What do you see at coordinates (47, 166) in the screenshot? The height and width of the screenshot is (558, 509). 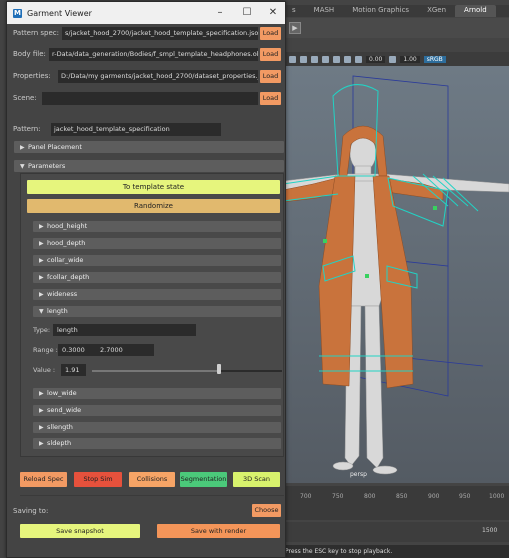 I see `parameters-label: Parameters` at bounding box center [47, 166].